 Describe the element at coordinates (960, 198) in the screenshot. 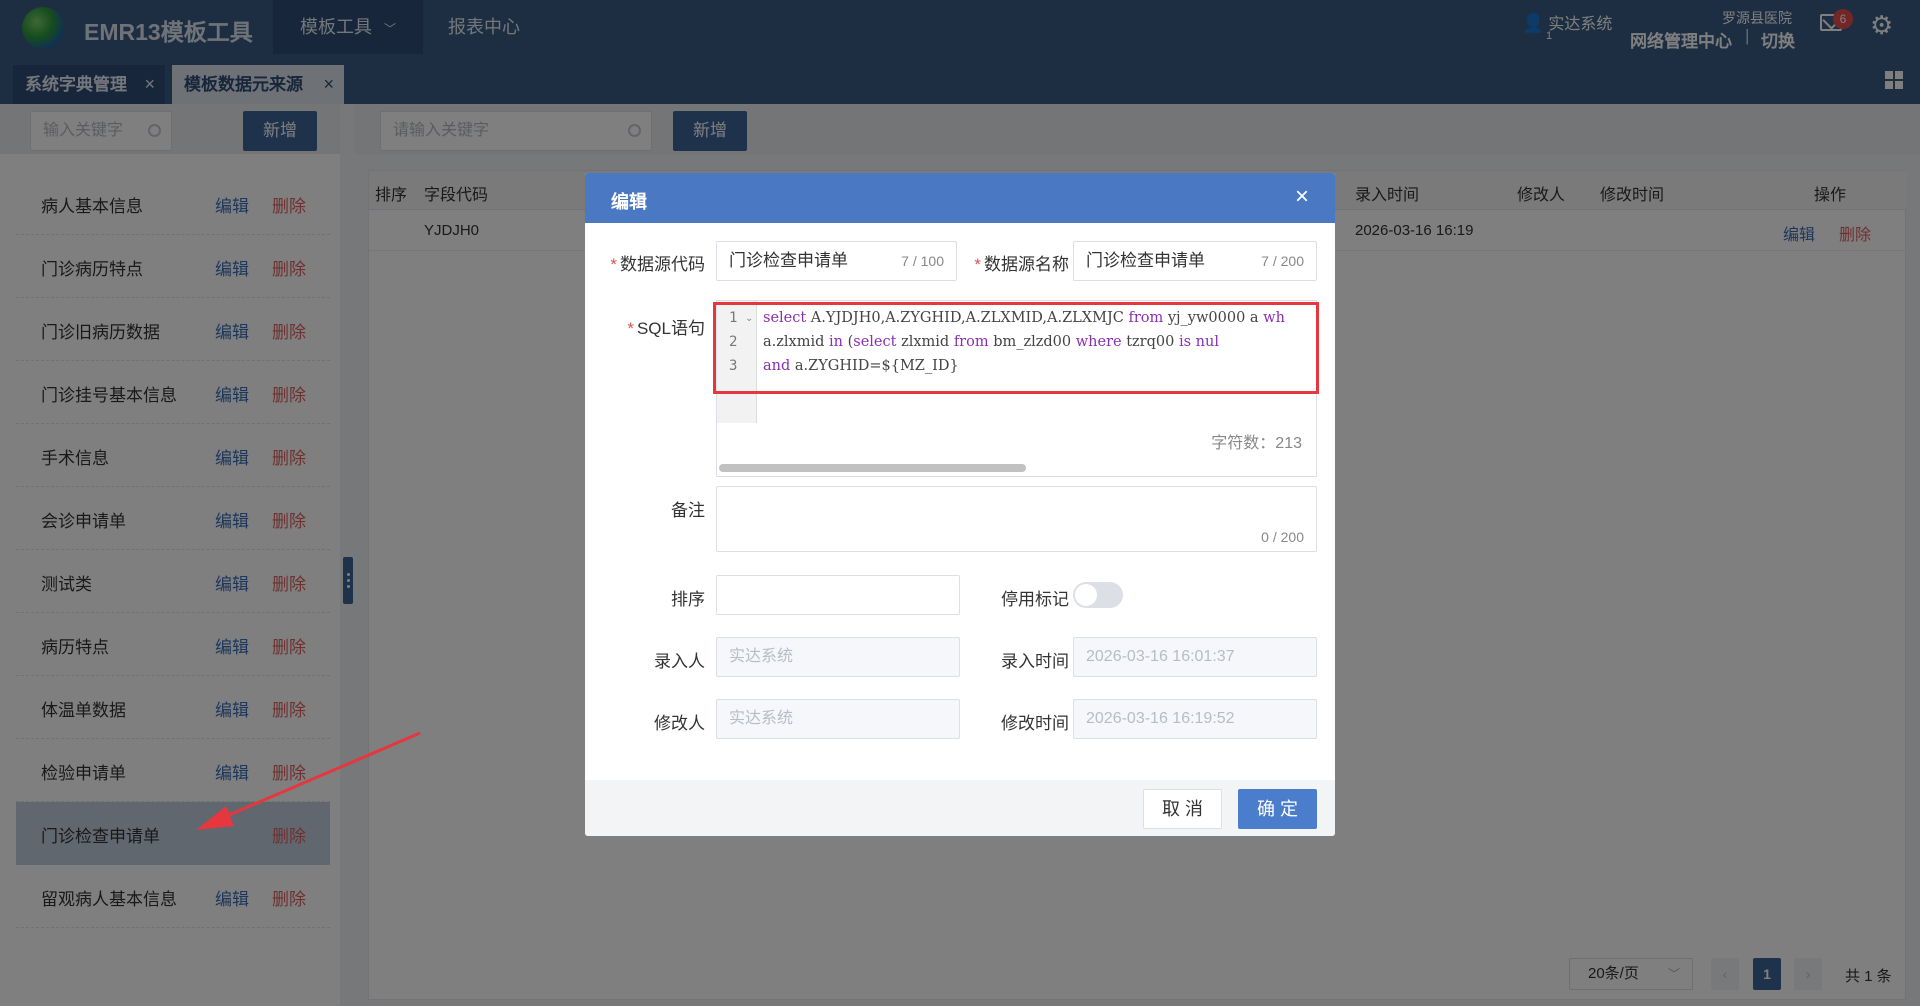

I see `dialog-header: 编辑 ×` at that location.